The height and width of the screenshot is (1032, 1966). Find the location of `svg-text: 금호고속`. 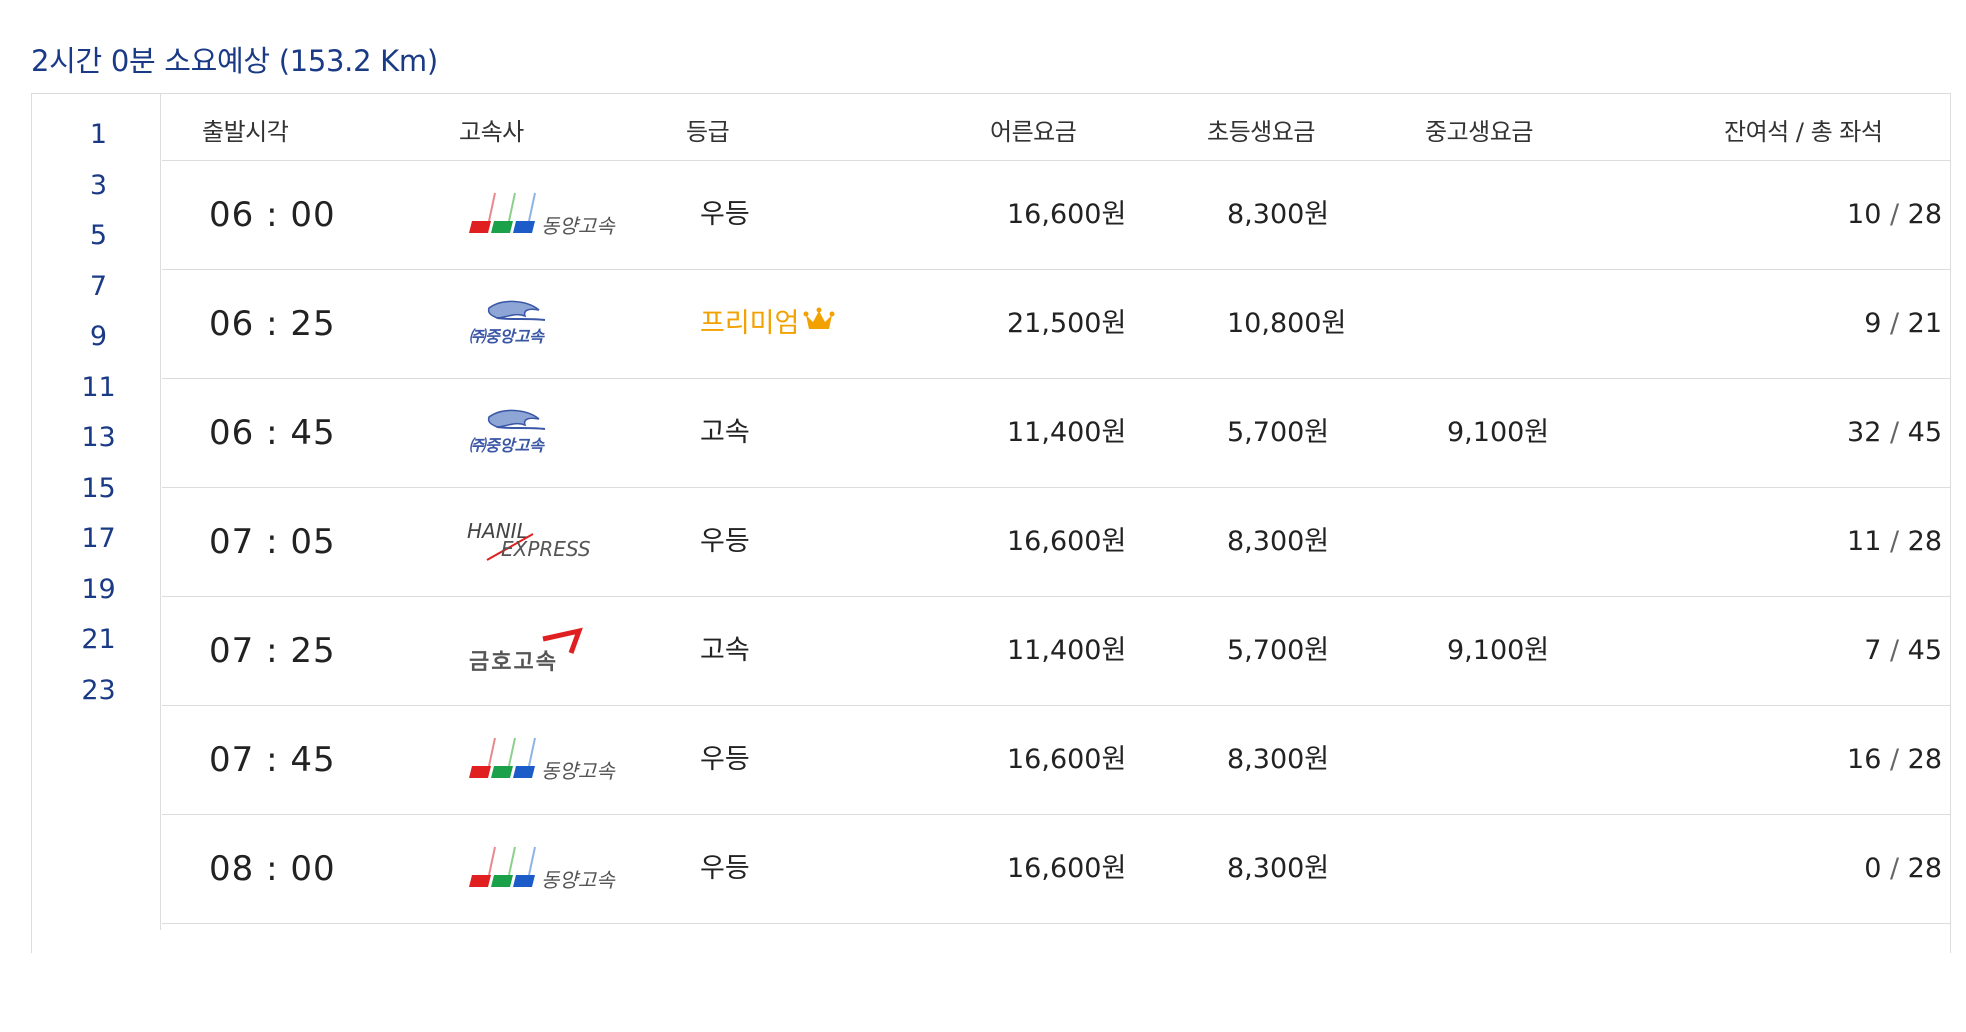

svg-text: 금호고속 is located at coordinates (513, 662).